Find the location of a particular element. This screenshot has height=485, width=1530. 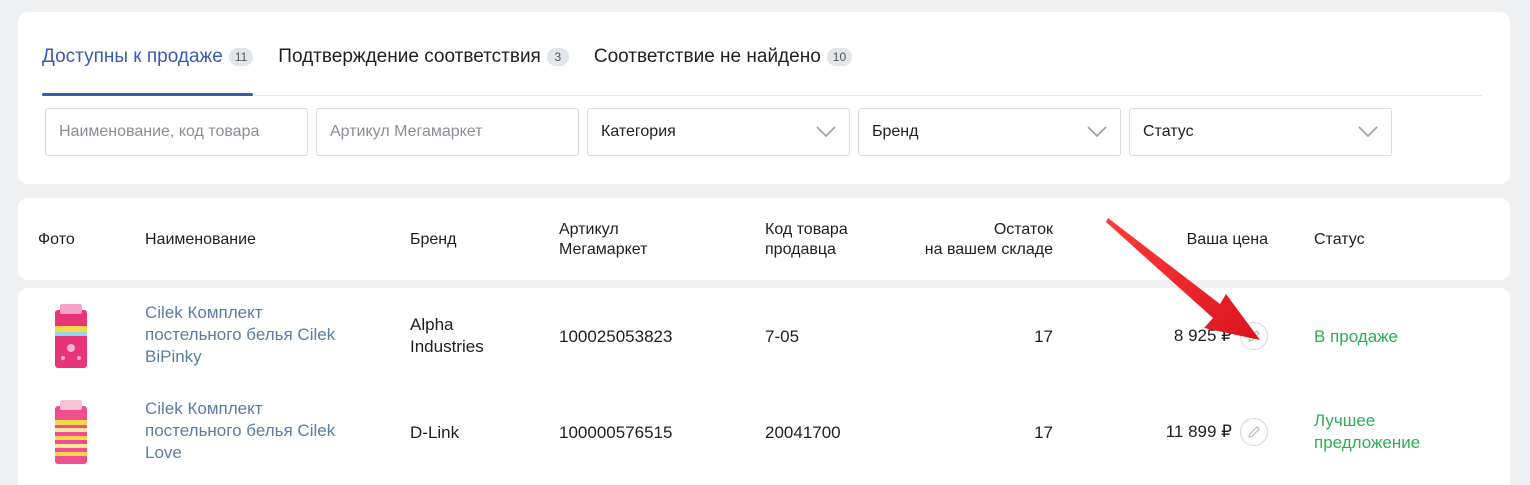

product-brand-line1: D-Link is located at coordinates (435, 432).